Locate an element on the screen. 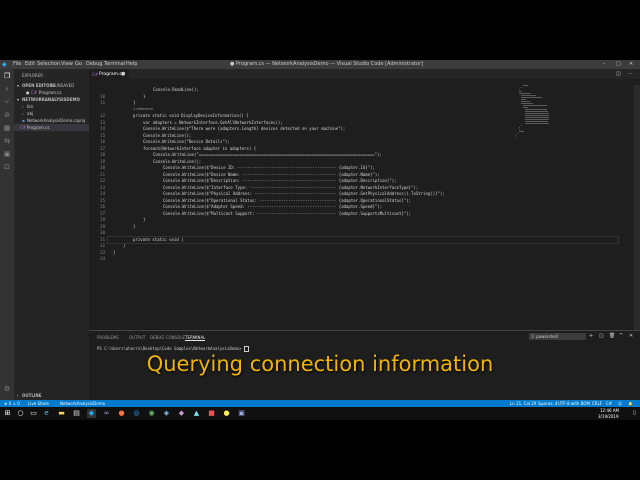 Image resolution: width=640 pixels, height=480 pixels. line-number: 19 is located at coordinates (102, 161).